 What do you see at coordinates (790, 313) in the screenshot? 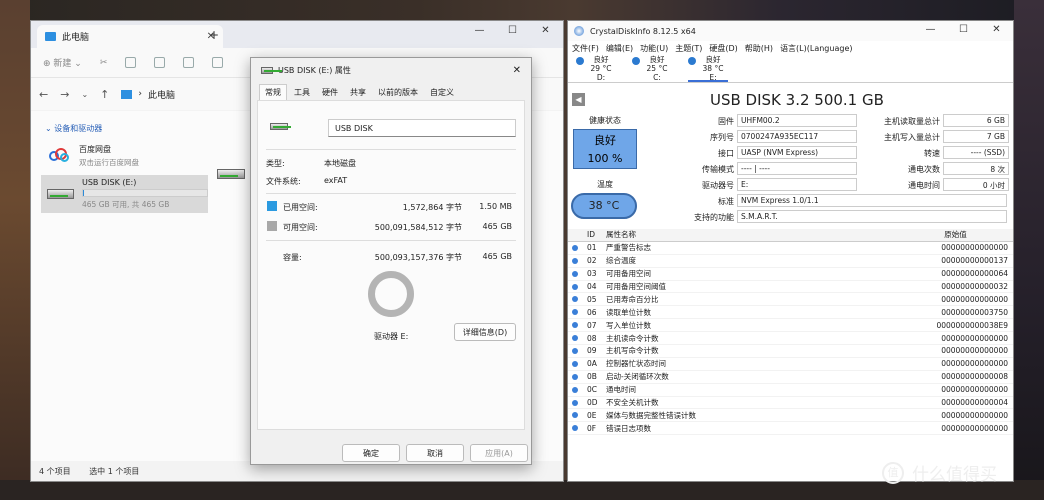
I see `table-row: 06 读取单位计数 00000000003750` at bounding box center [790, 313].